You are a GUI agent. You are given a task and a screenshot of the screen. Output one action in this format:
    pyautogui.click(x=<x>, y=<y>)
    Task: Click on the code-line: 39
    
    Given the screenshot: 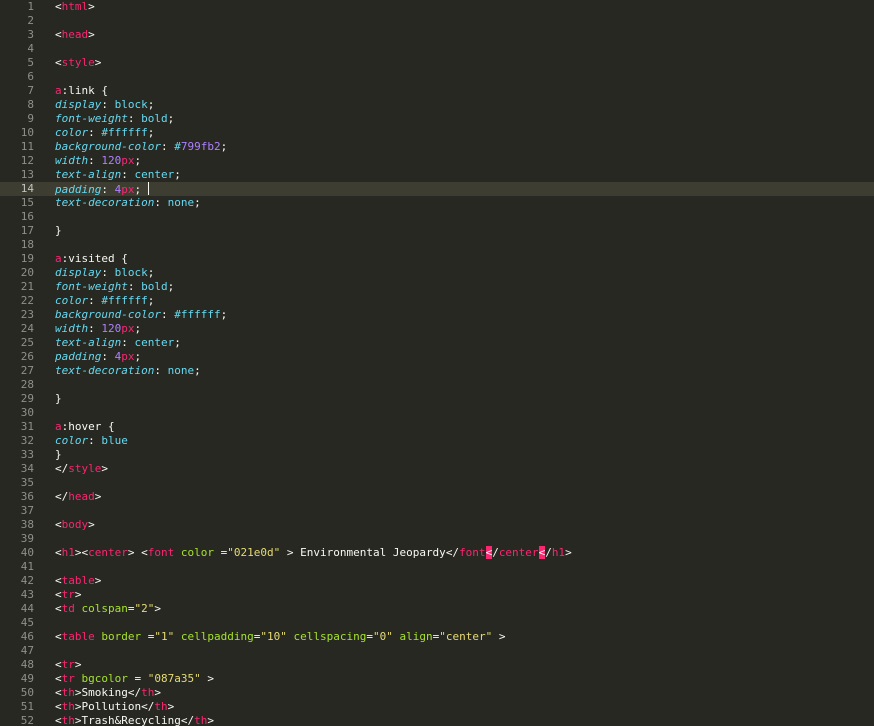 What is the action you would take?
    pyautogui.click(x=437, y=539)
    